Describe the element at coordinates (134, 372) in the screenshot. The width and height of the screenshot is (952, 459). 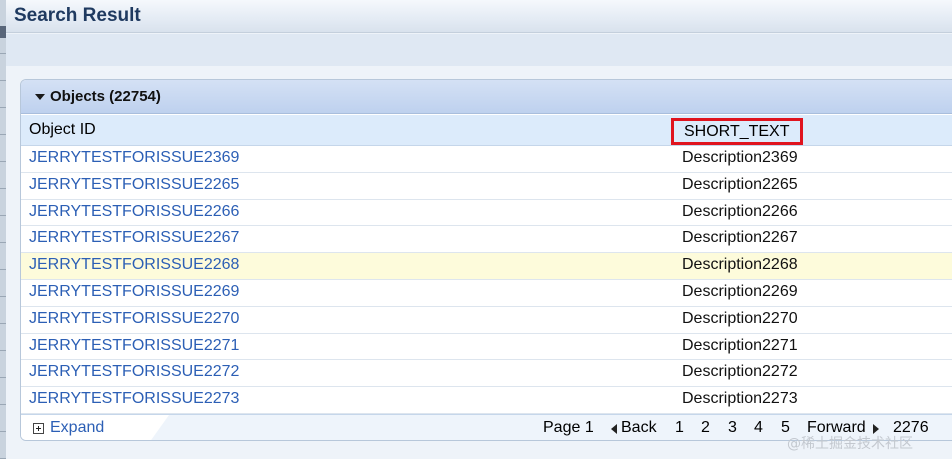
I see `object-id-link: JERRYTESTFORISSUE2272` at that location.